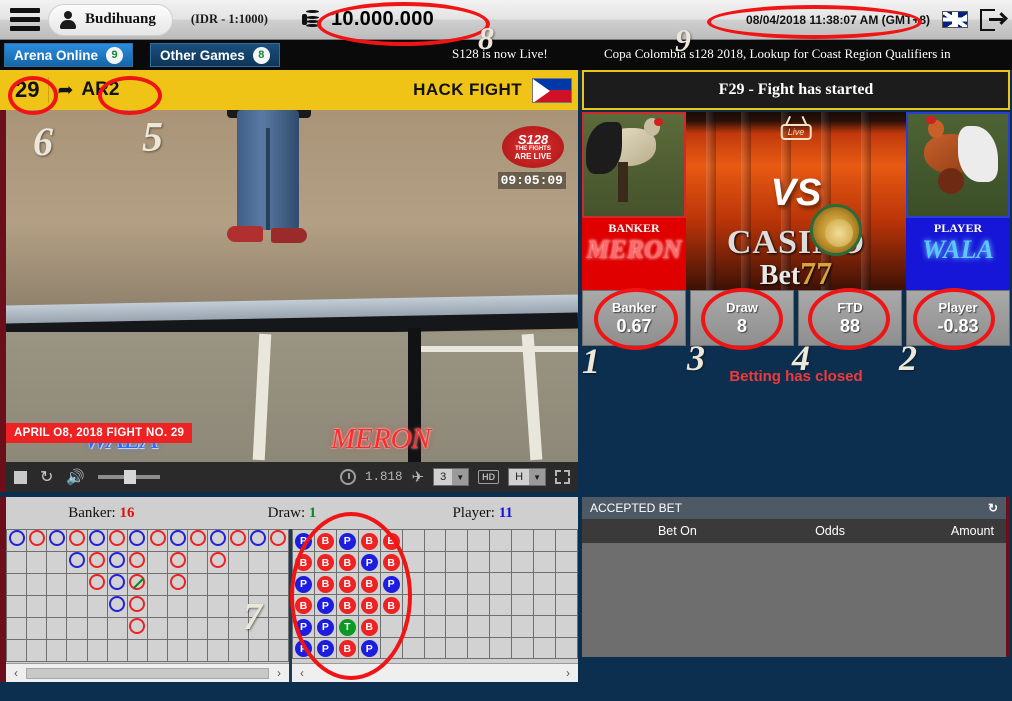  What do you see at coordinates (482, 513) in the screenshot?
I see `stat-player: Player: 11` at bounding box center [482, 513].